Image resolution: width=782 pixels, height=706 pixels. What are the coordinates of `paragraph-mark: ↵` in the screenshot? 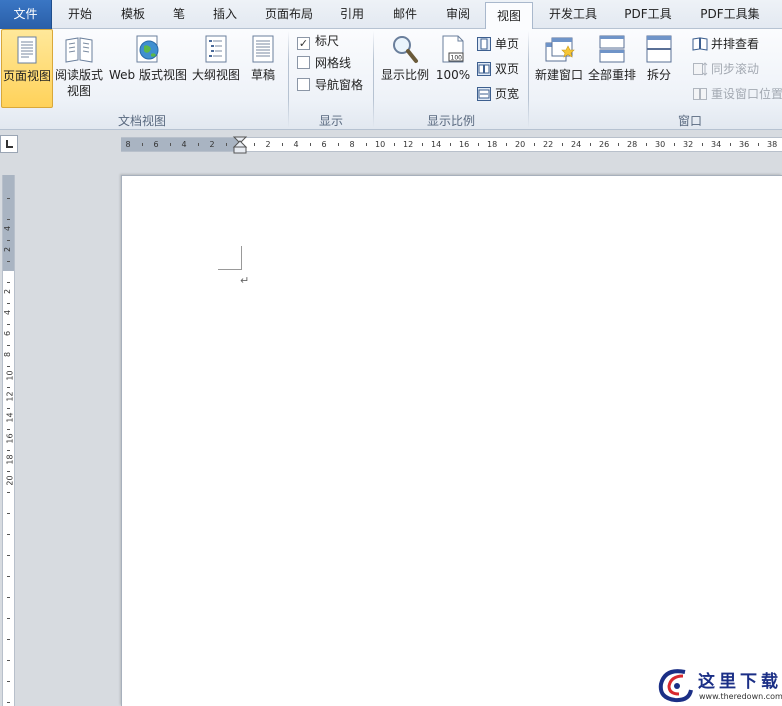 It's located at (245, 280).